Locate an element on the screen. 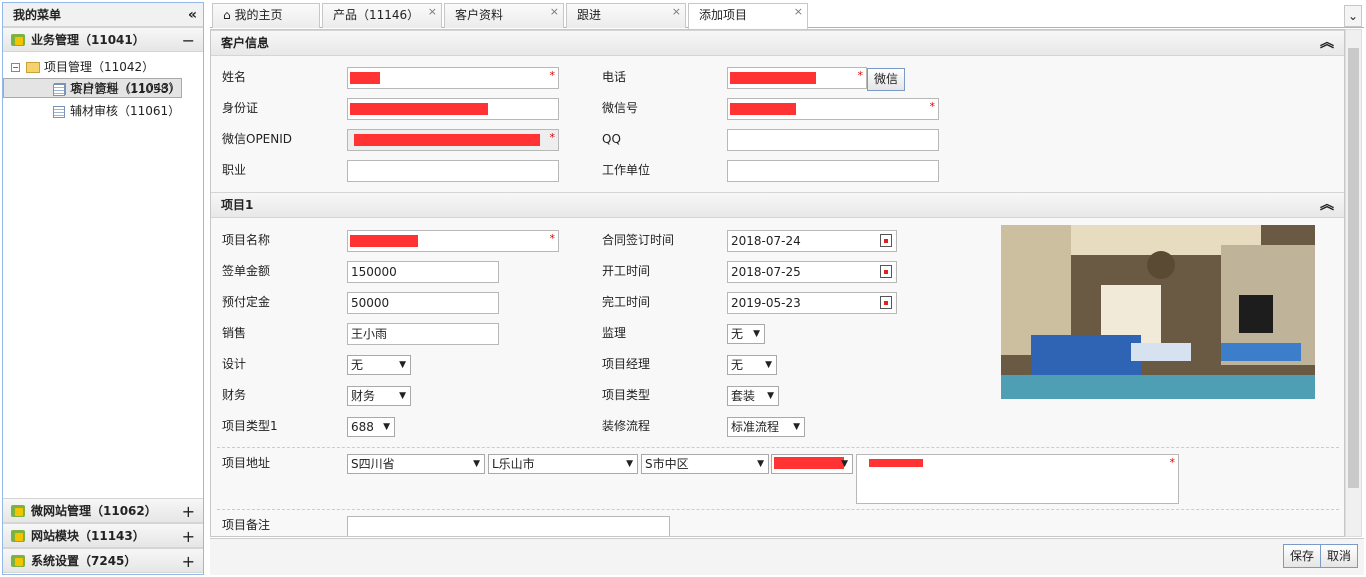 The height and width of the screenshot is (577, 1366). name-input: * is located at coordinates (453, 78).